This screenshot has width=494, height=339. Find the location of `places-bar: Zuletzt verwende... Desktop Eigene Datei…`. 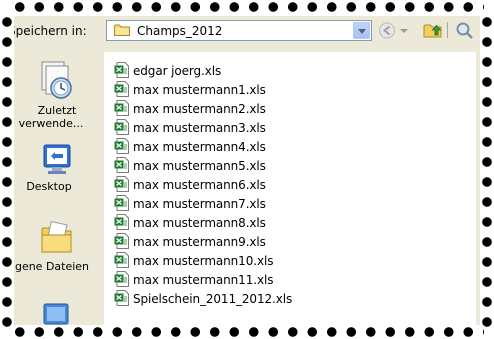

places-bar: Zuletzt verwende... Desktop Eigene Datei… is located at coordinates (57, 187).